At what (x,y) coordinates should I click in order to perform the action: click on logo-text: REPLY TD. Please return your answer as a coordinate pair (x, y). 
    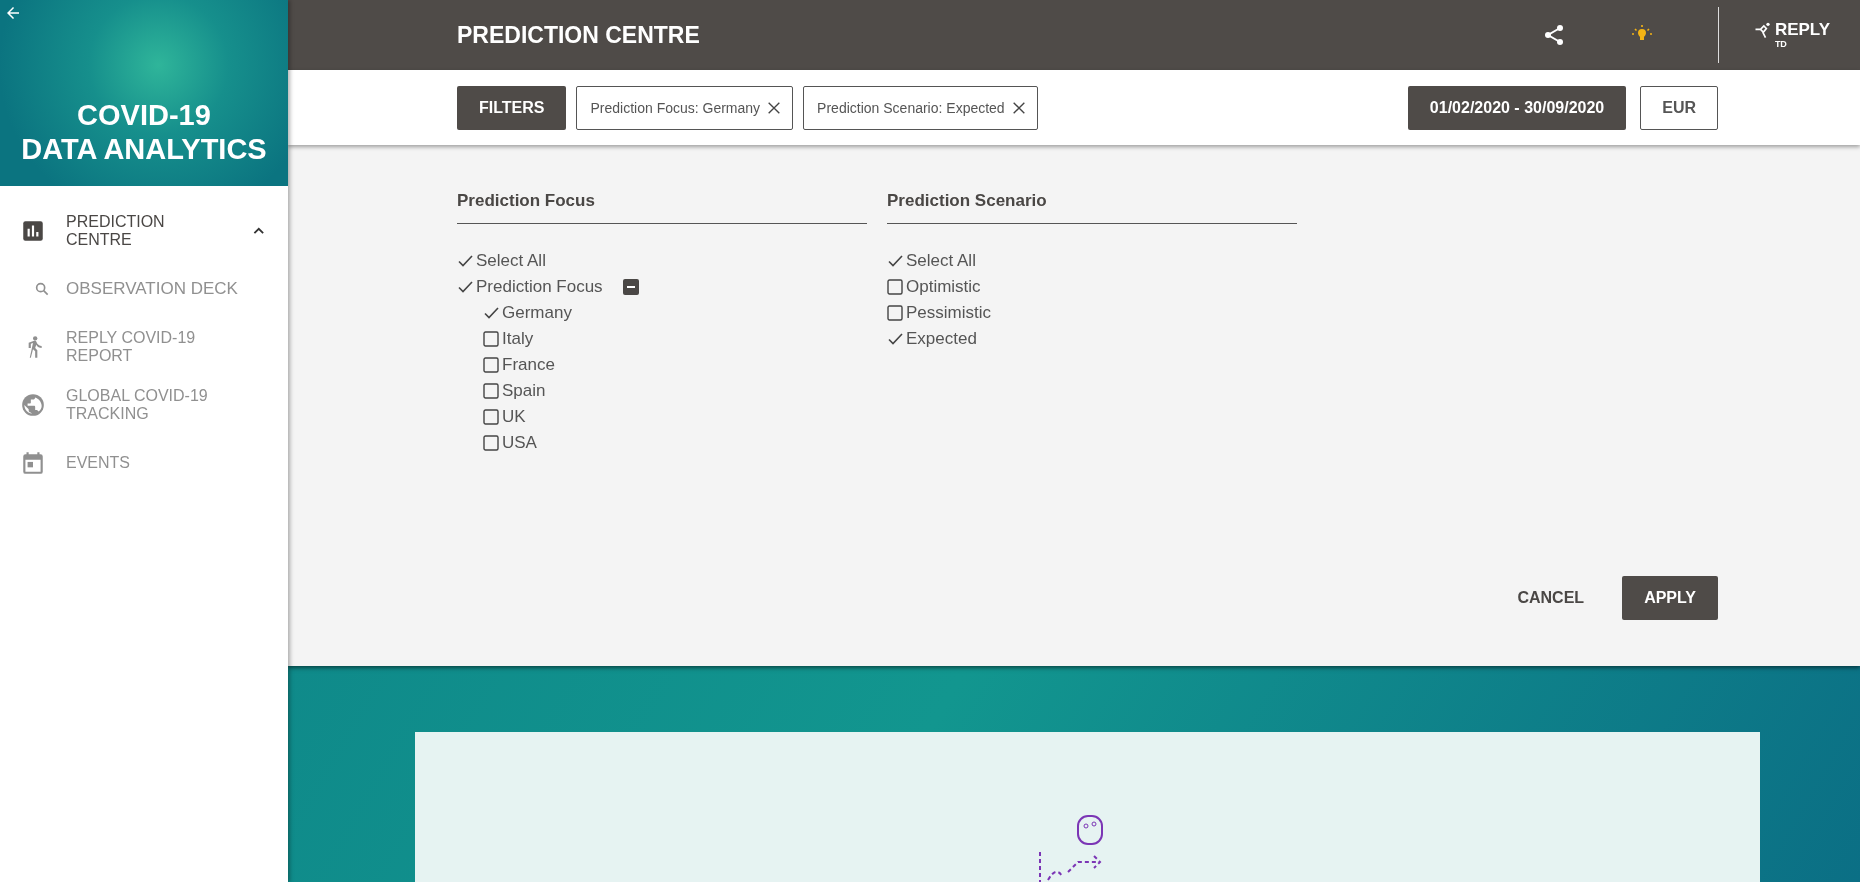
    Looking at the image, I should click on (1802, 35).